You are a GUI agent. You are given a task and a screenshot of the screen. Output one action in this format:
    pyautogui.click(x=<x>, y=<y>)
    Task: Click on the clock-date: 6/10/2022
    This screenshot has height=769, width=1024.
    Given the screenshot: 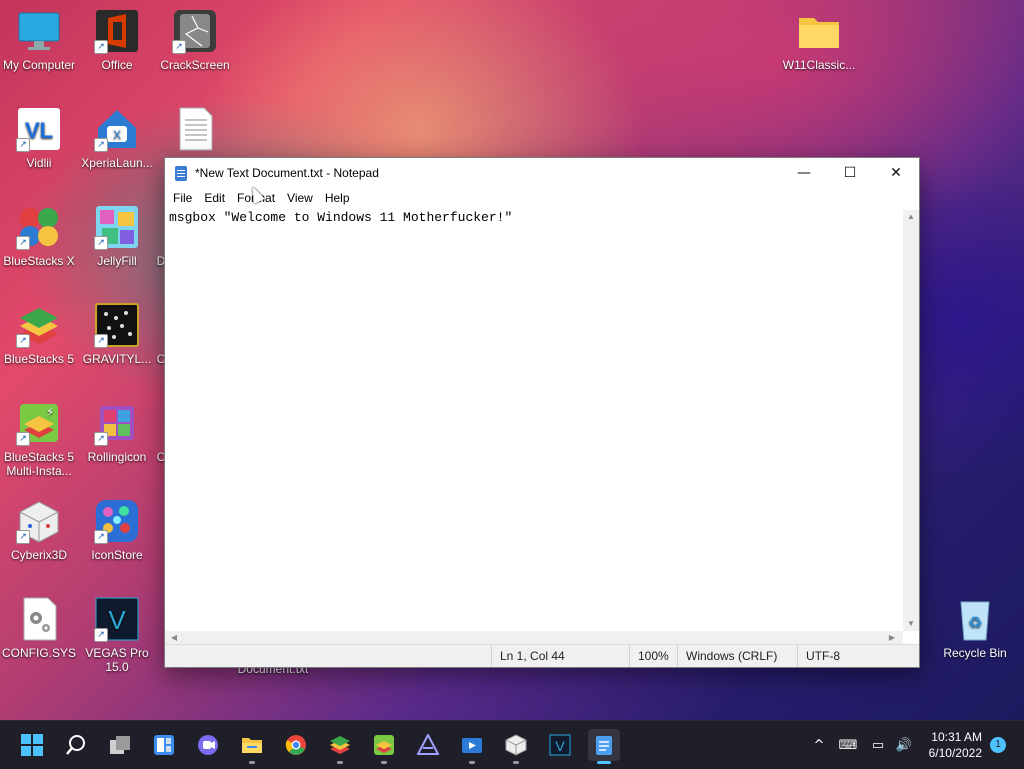 What is the action you would take?
    pyautogui.click(x=955, y=753)
    